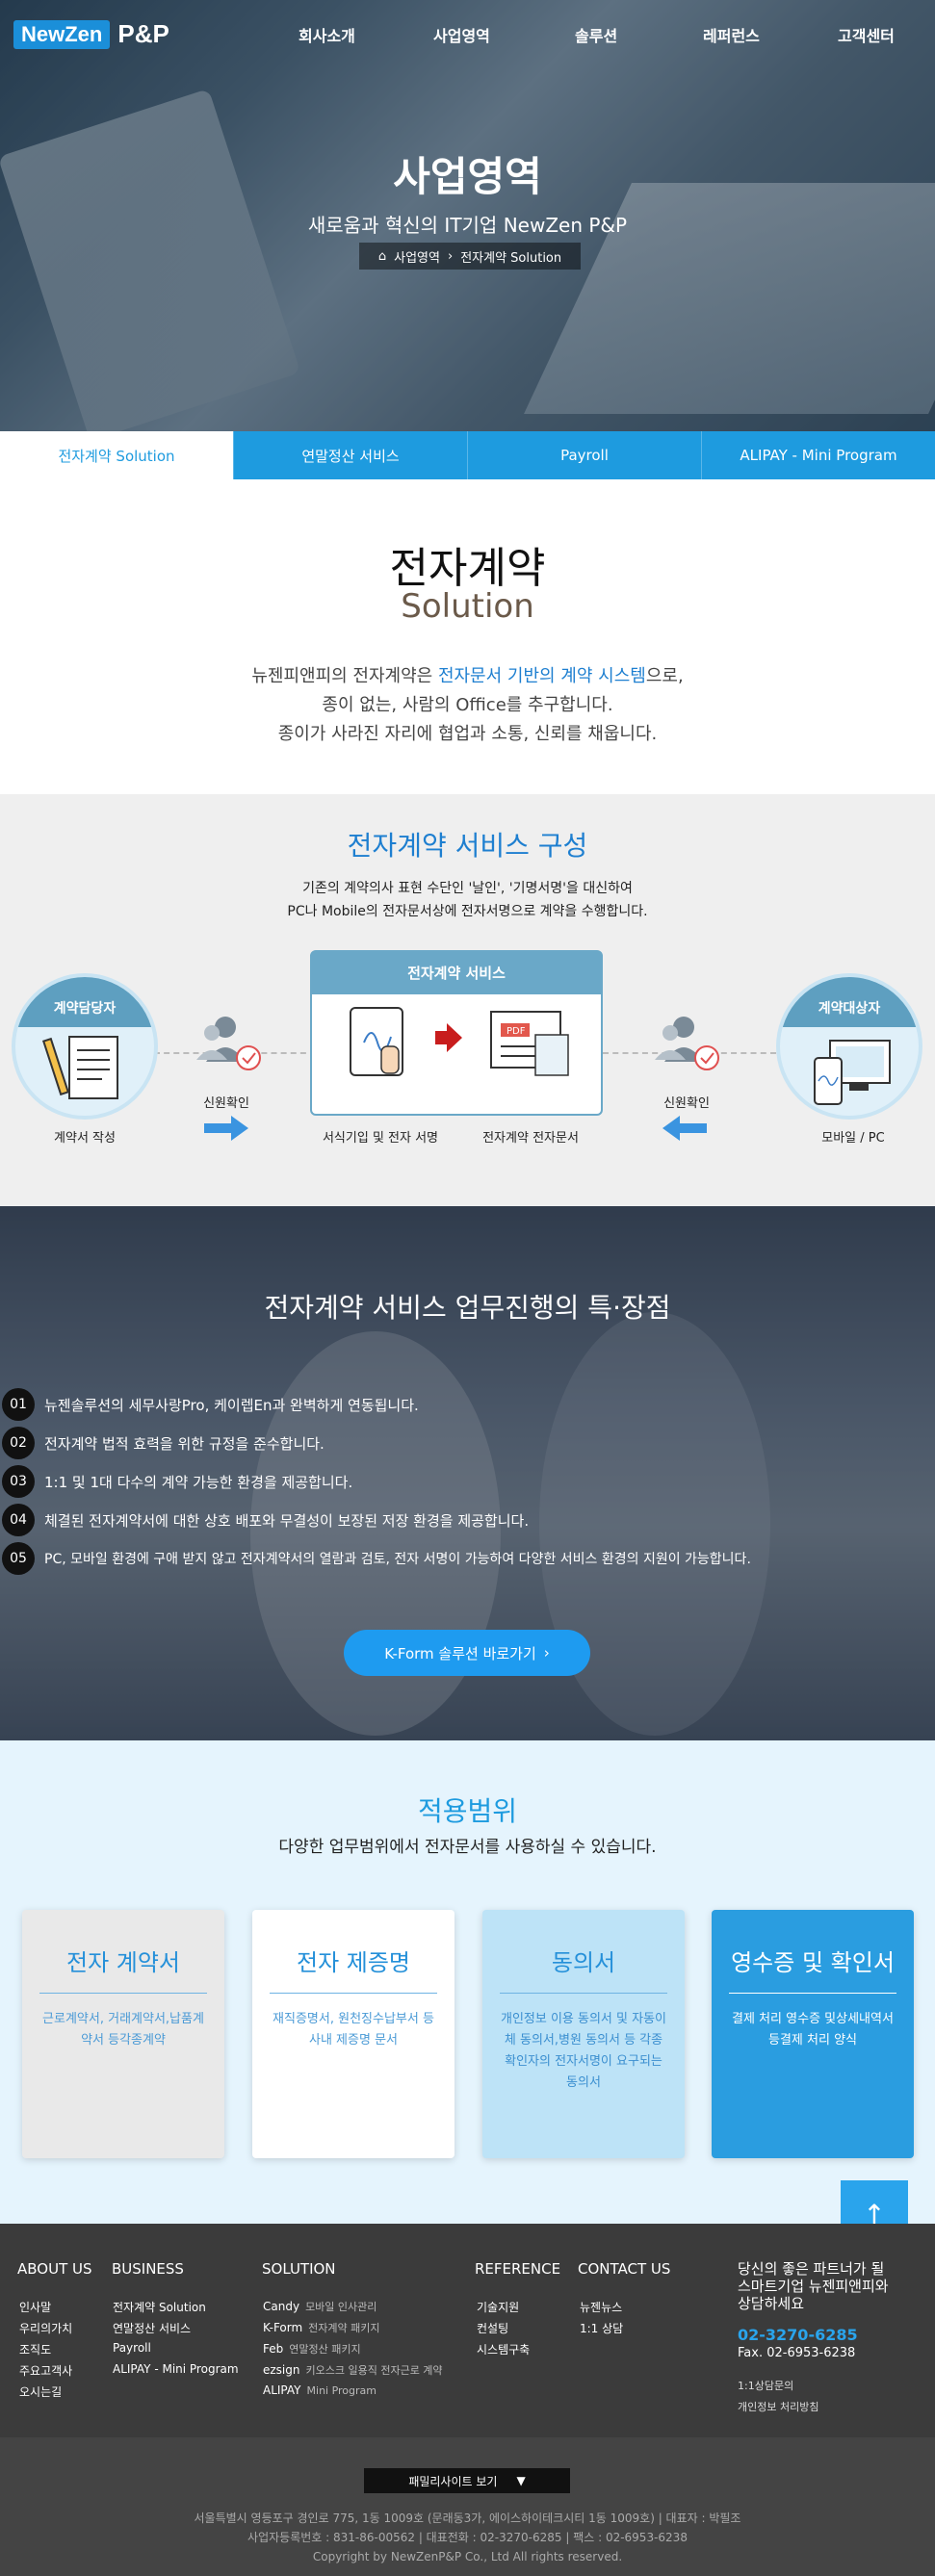 The width and height of the screenshot is (935, 2576). I want to click on home-icon: ⌂, so click(382, 257).